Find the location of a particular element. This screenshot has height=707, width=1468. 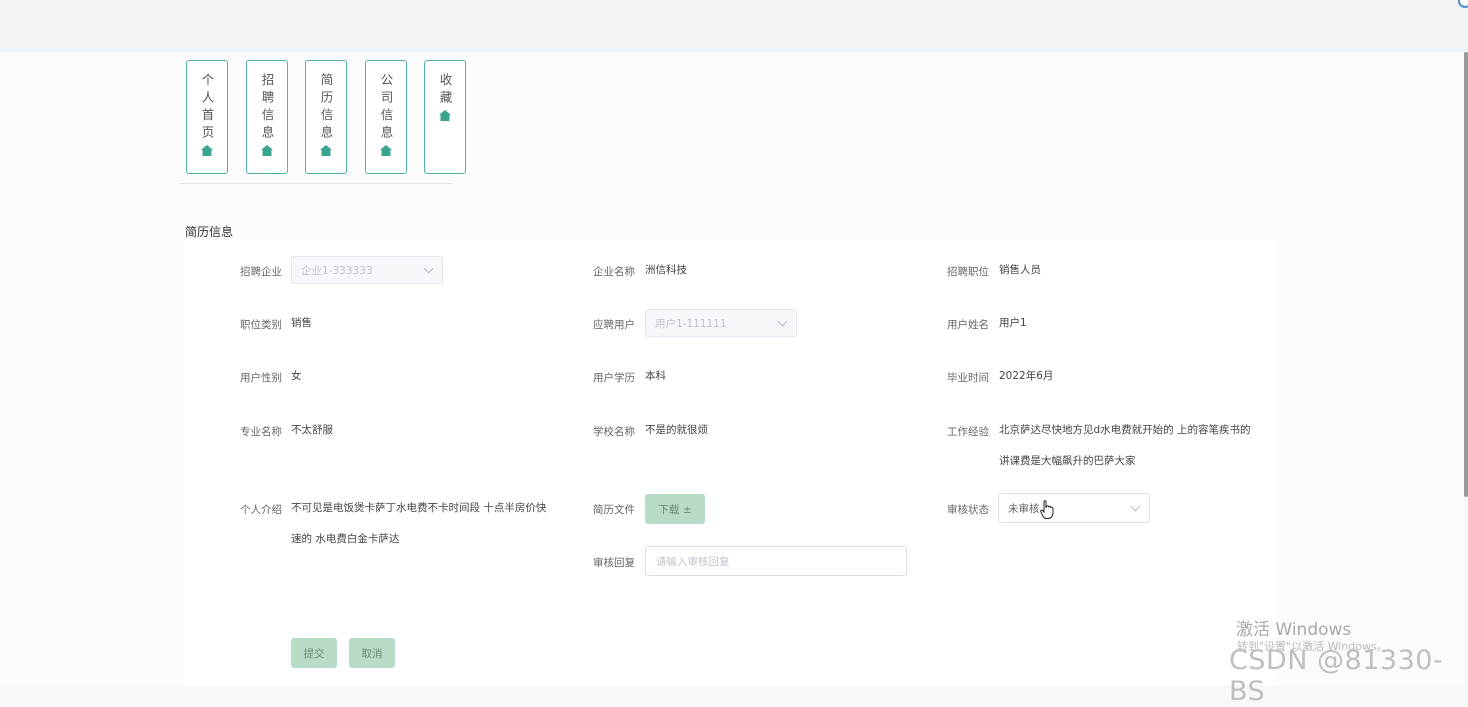

gender-label: 用户性别 is located at coordinates (261, 378).